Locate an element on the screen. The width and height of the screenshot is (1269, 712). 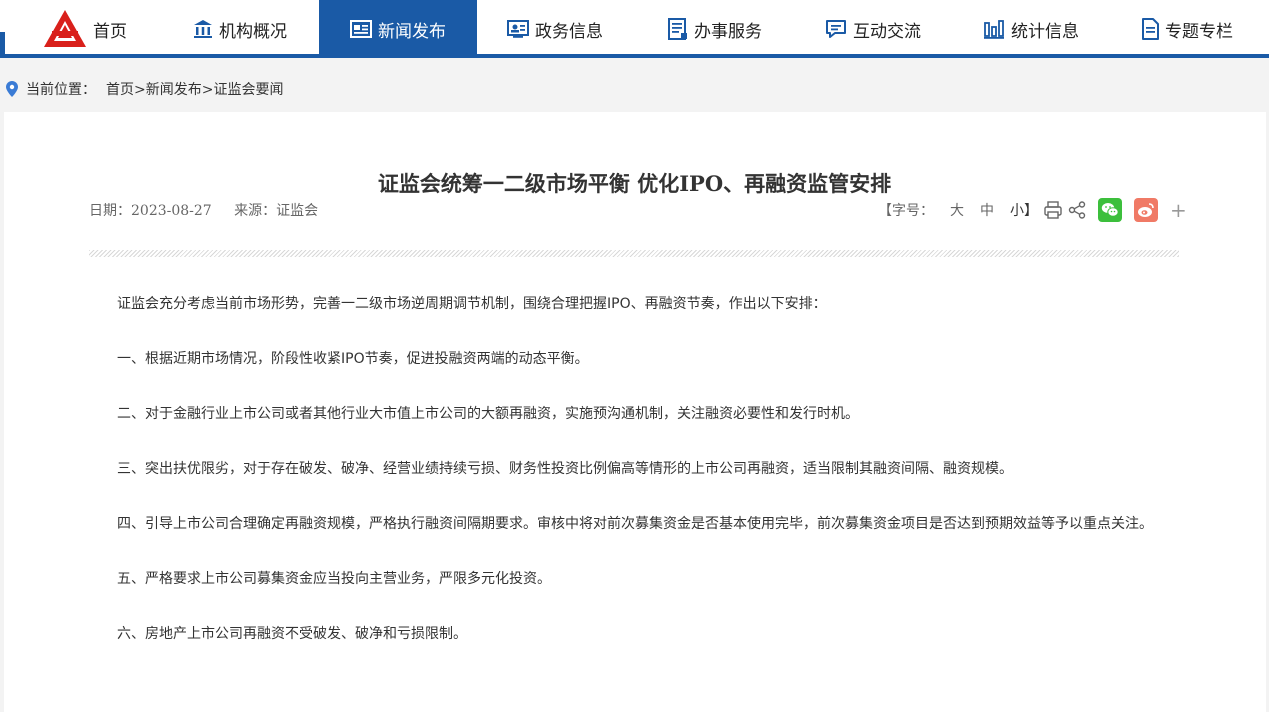
font-size-label: 【字号： is located at coordinates (906, 211).